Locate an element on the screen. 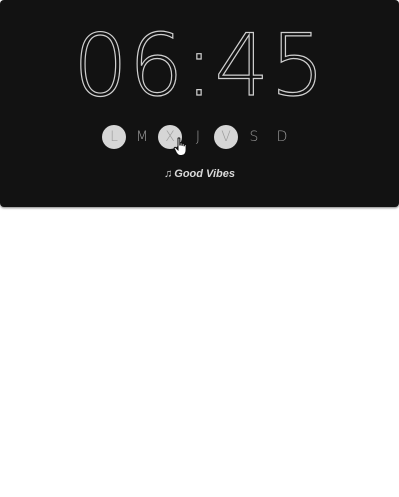  day-toggle-tuesday: M is located at coordinates (142, 137).